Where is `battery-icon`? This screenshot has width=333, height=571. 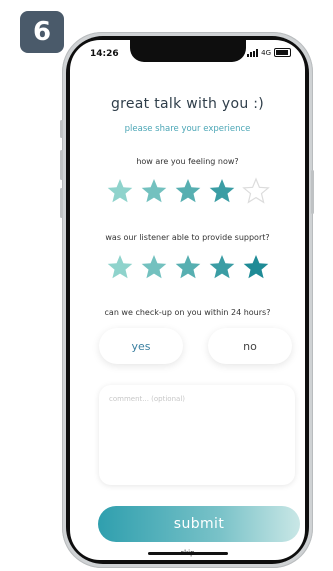 battery-icon is located at coordinates (282, 52).